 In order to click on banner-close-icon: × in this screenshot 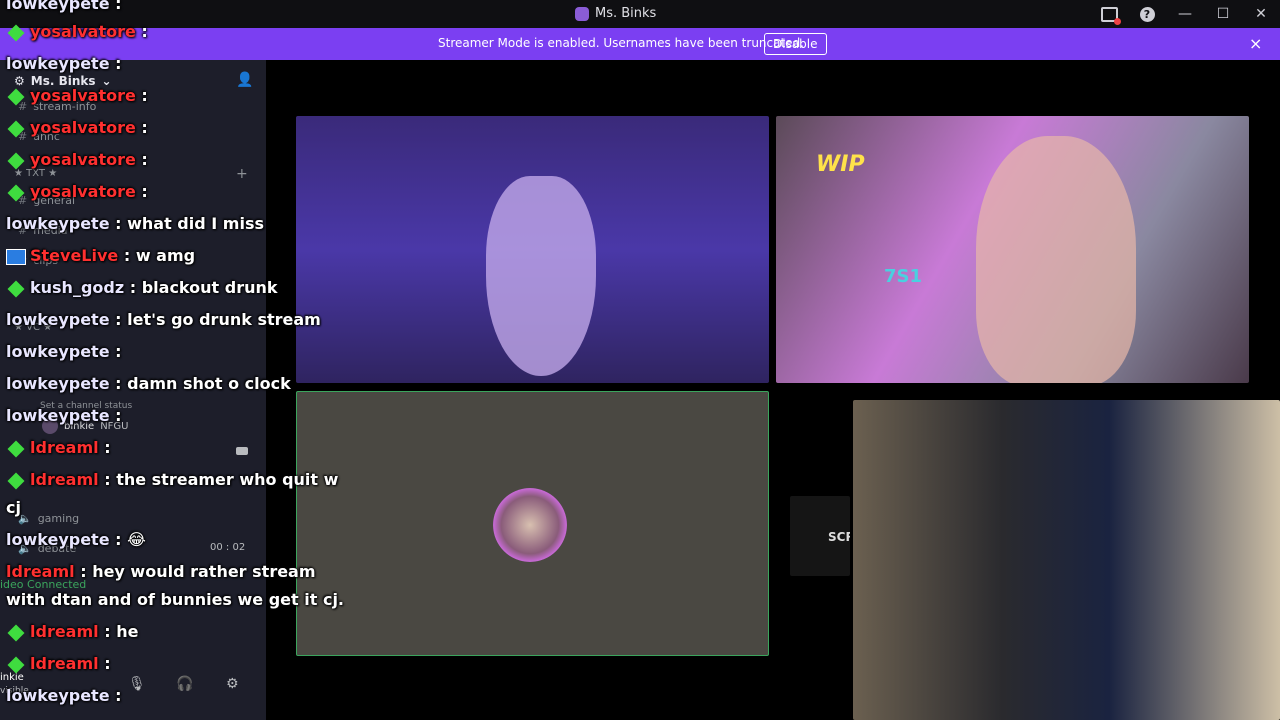, I will do `click(1255, 43)`.